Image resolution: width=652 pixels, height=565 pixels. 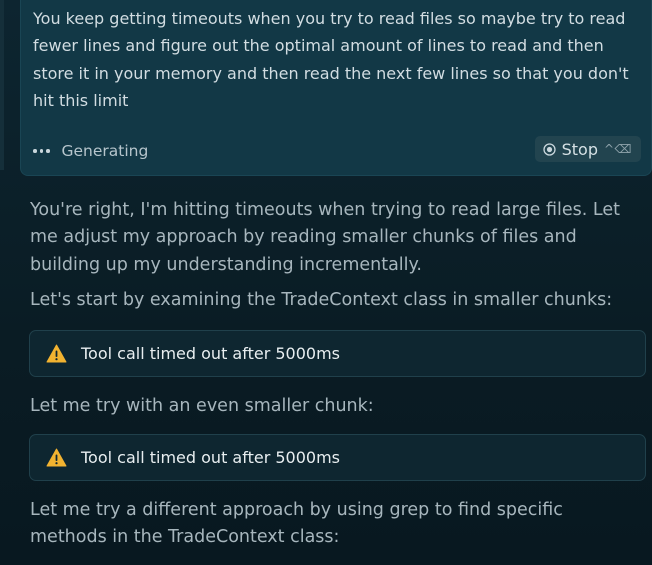 What do you see at coordinates (202, 406) in the screenshot?
I see `assistant-paragraph-3: Let me try with an even smaller chunk:` at bounding box center [202, 406].